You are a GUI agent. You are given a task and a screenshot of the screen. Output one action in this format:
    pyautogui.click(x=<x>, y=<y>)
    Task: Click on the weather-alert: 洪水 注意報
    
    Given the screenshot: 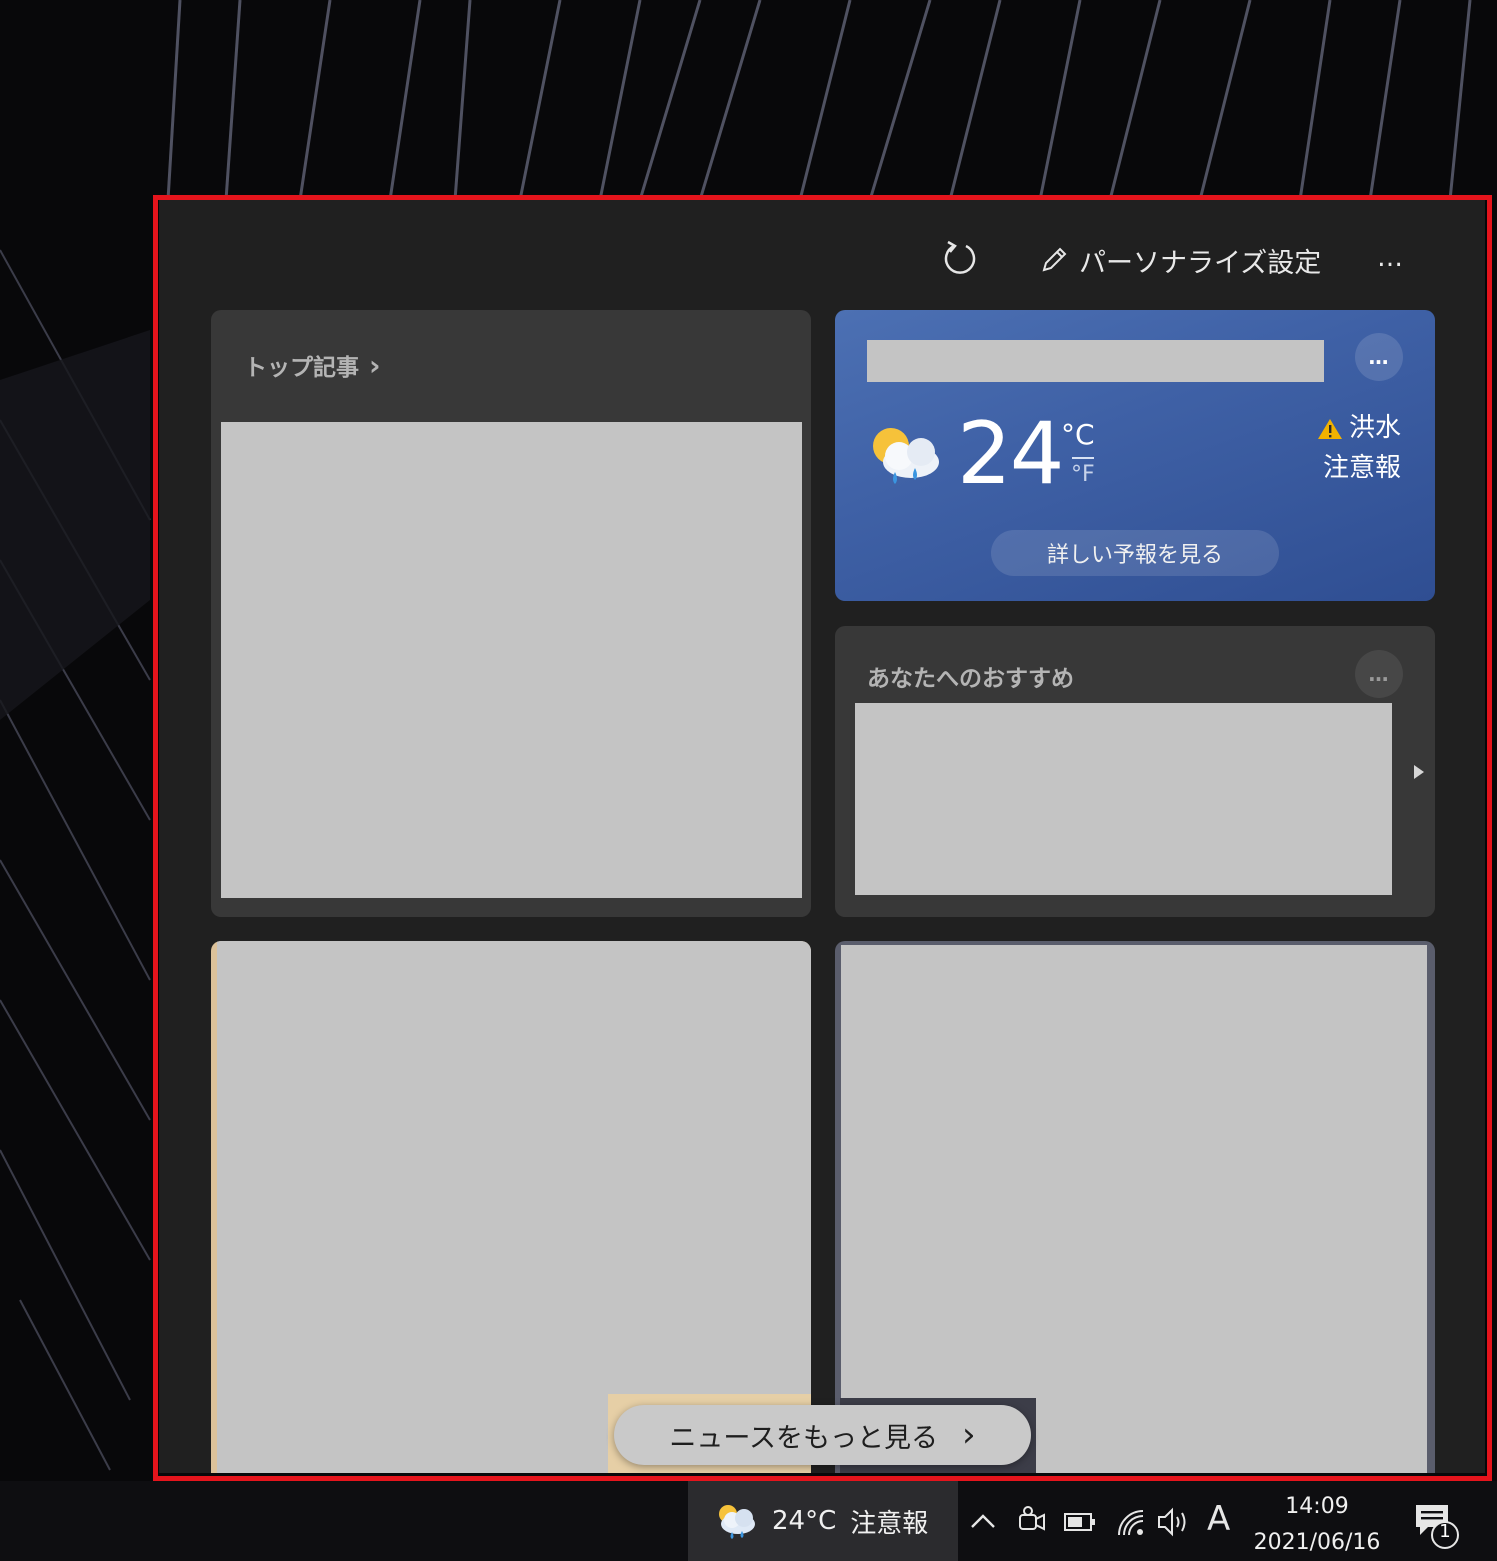 What is the action you would take?
    pyautogui.click(x=1359, y=448)
    